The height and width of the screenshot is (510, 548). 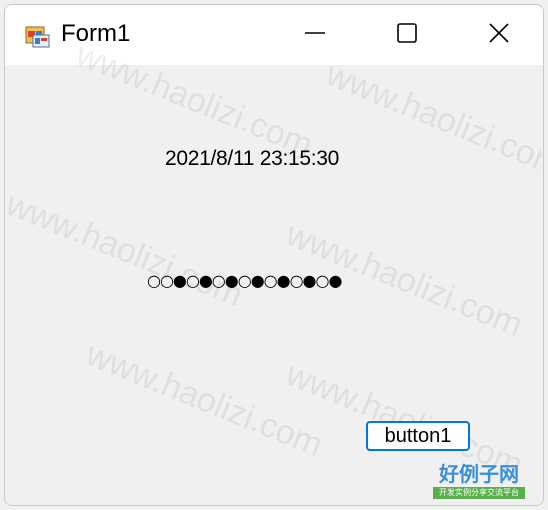 What do you see at coordinates (418, 436) in the screenshot?
I see `button1: button1` at bounding box center [418, 436].